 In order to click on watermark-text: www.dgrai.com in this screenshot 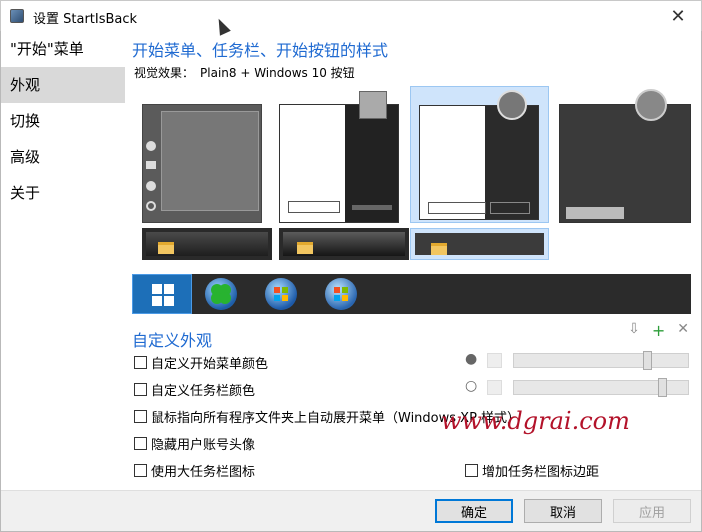, I will do `click(535, 421)`.